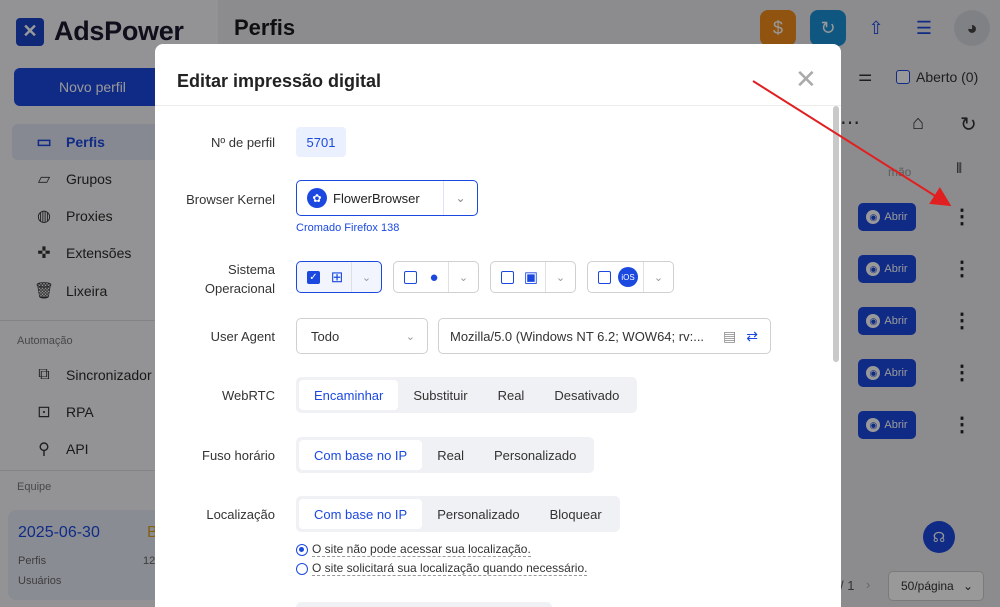  I want to click on timezone-label: Fuso horário, so click(238, 455).